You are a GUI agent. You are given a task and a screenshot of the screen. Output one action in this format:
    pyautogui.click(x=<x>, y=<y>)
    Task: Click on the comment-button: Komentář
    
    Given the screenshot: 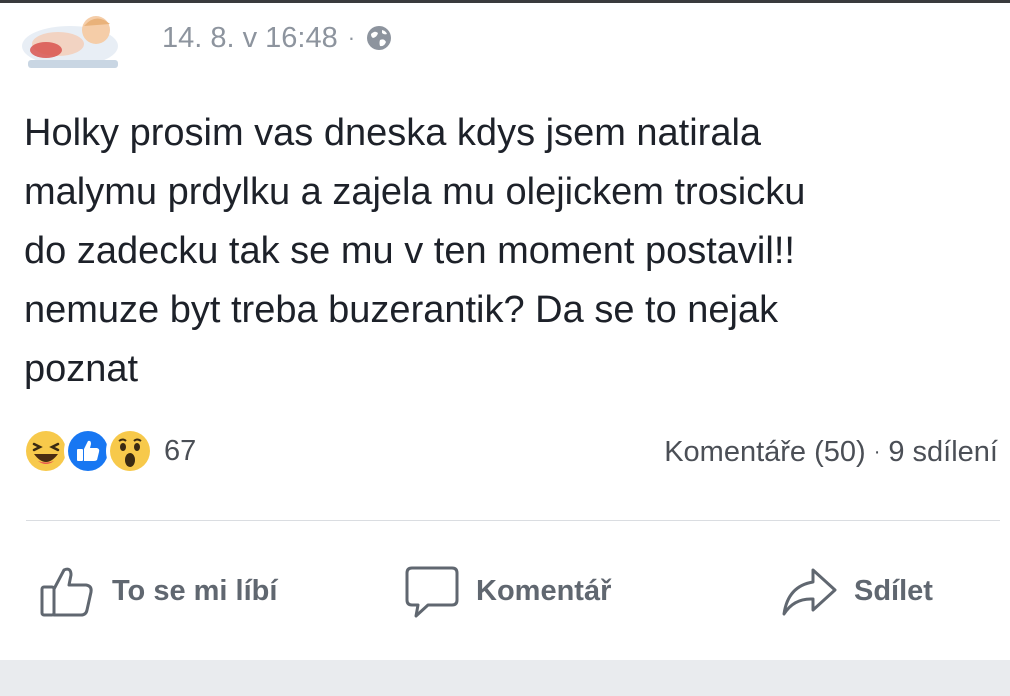 What is the action you would take?
    pyautogui.click(x=507, y=591)
    